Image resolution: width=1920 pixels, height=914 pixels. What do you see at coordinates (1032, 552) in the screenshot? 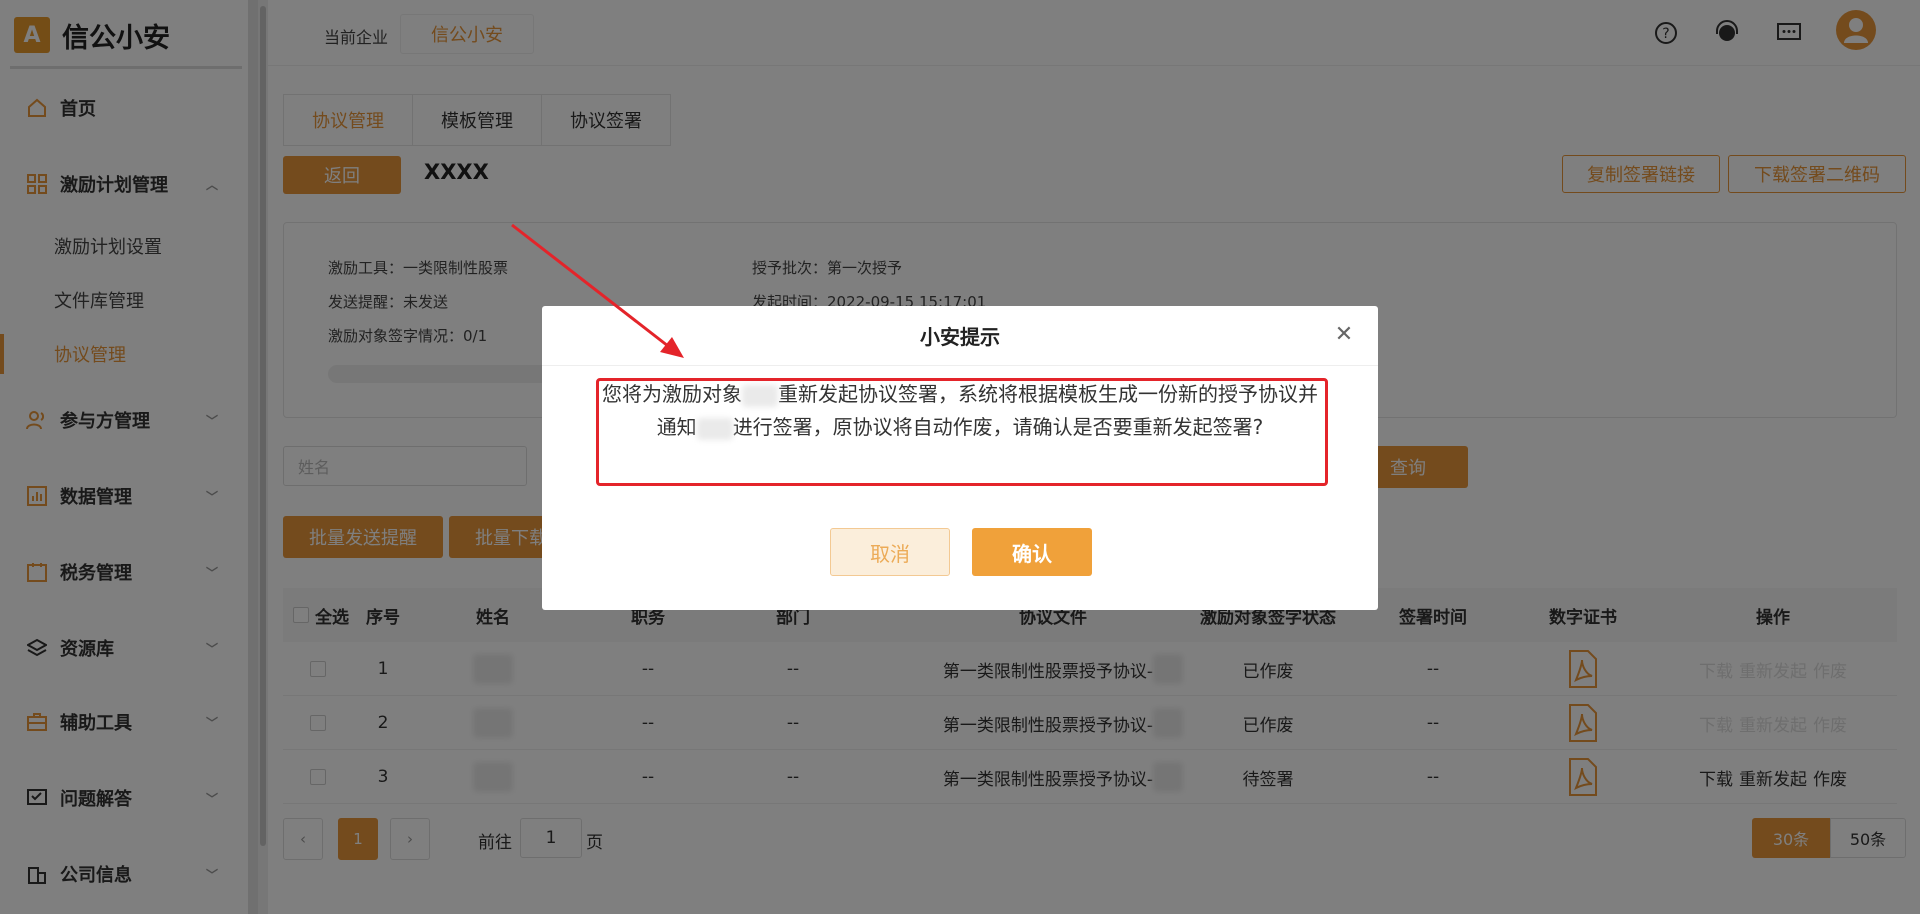
I see `confirm-button: 确认` at bounding box center [1032, 552].